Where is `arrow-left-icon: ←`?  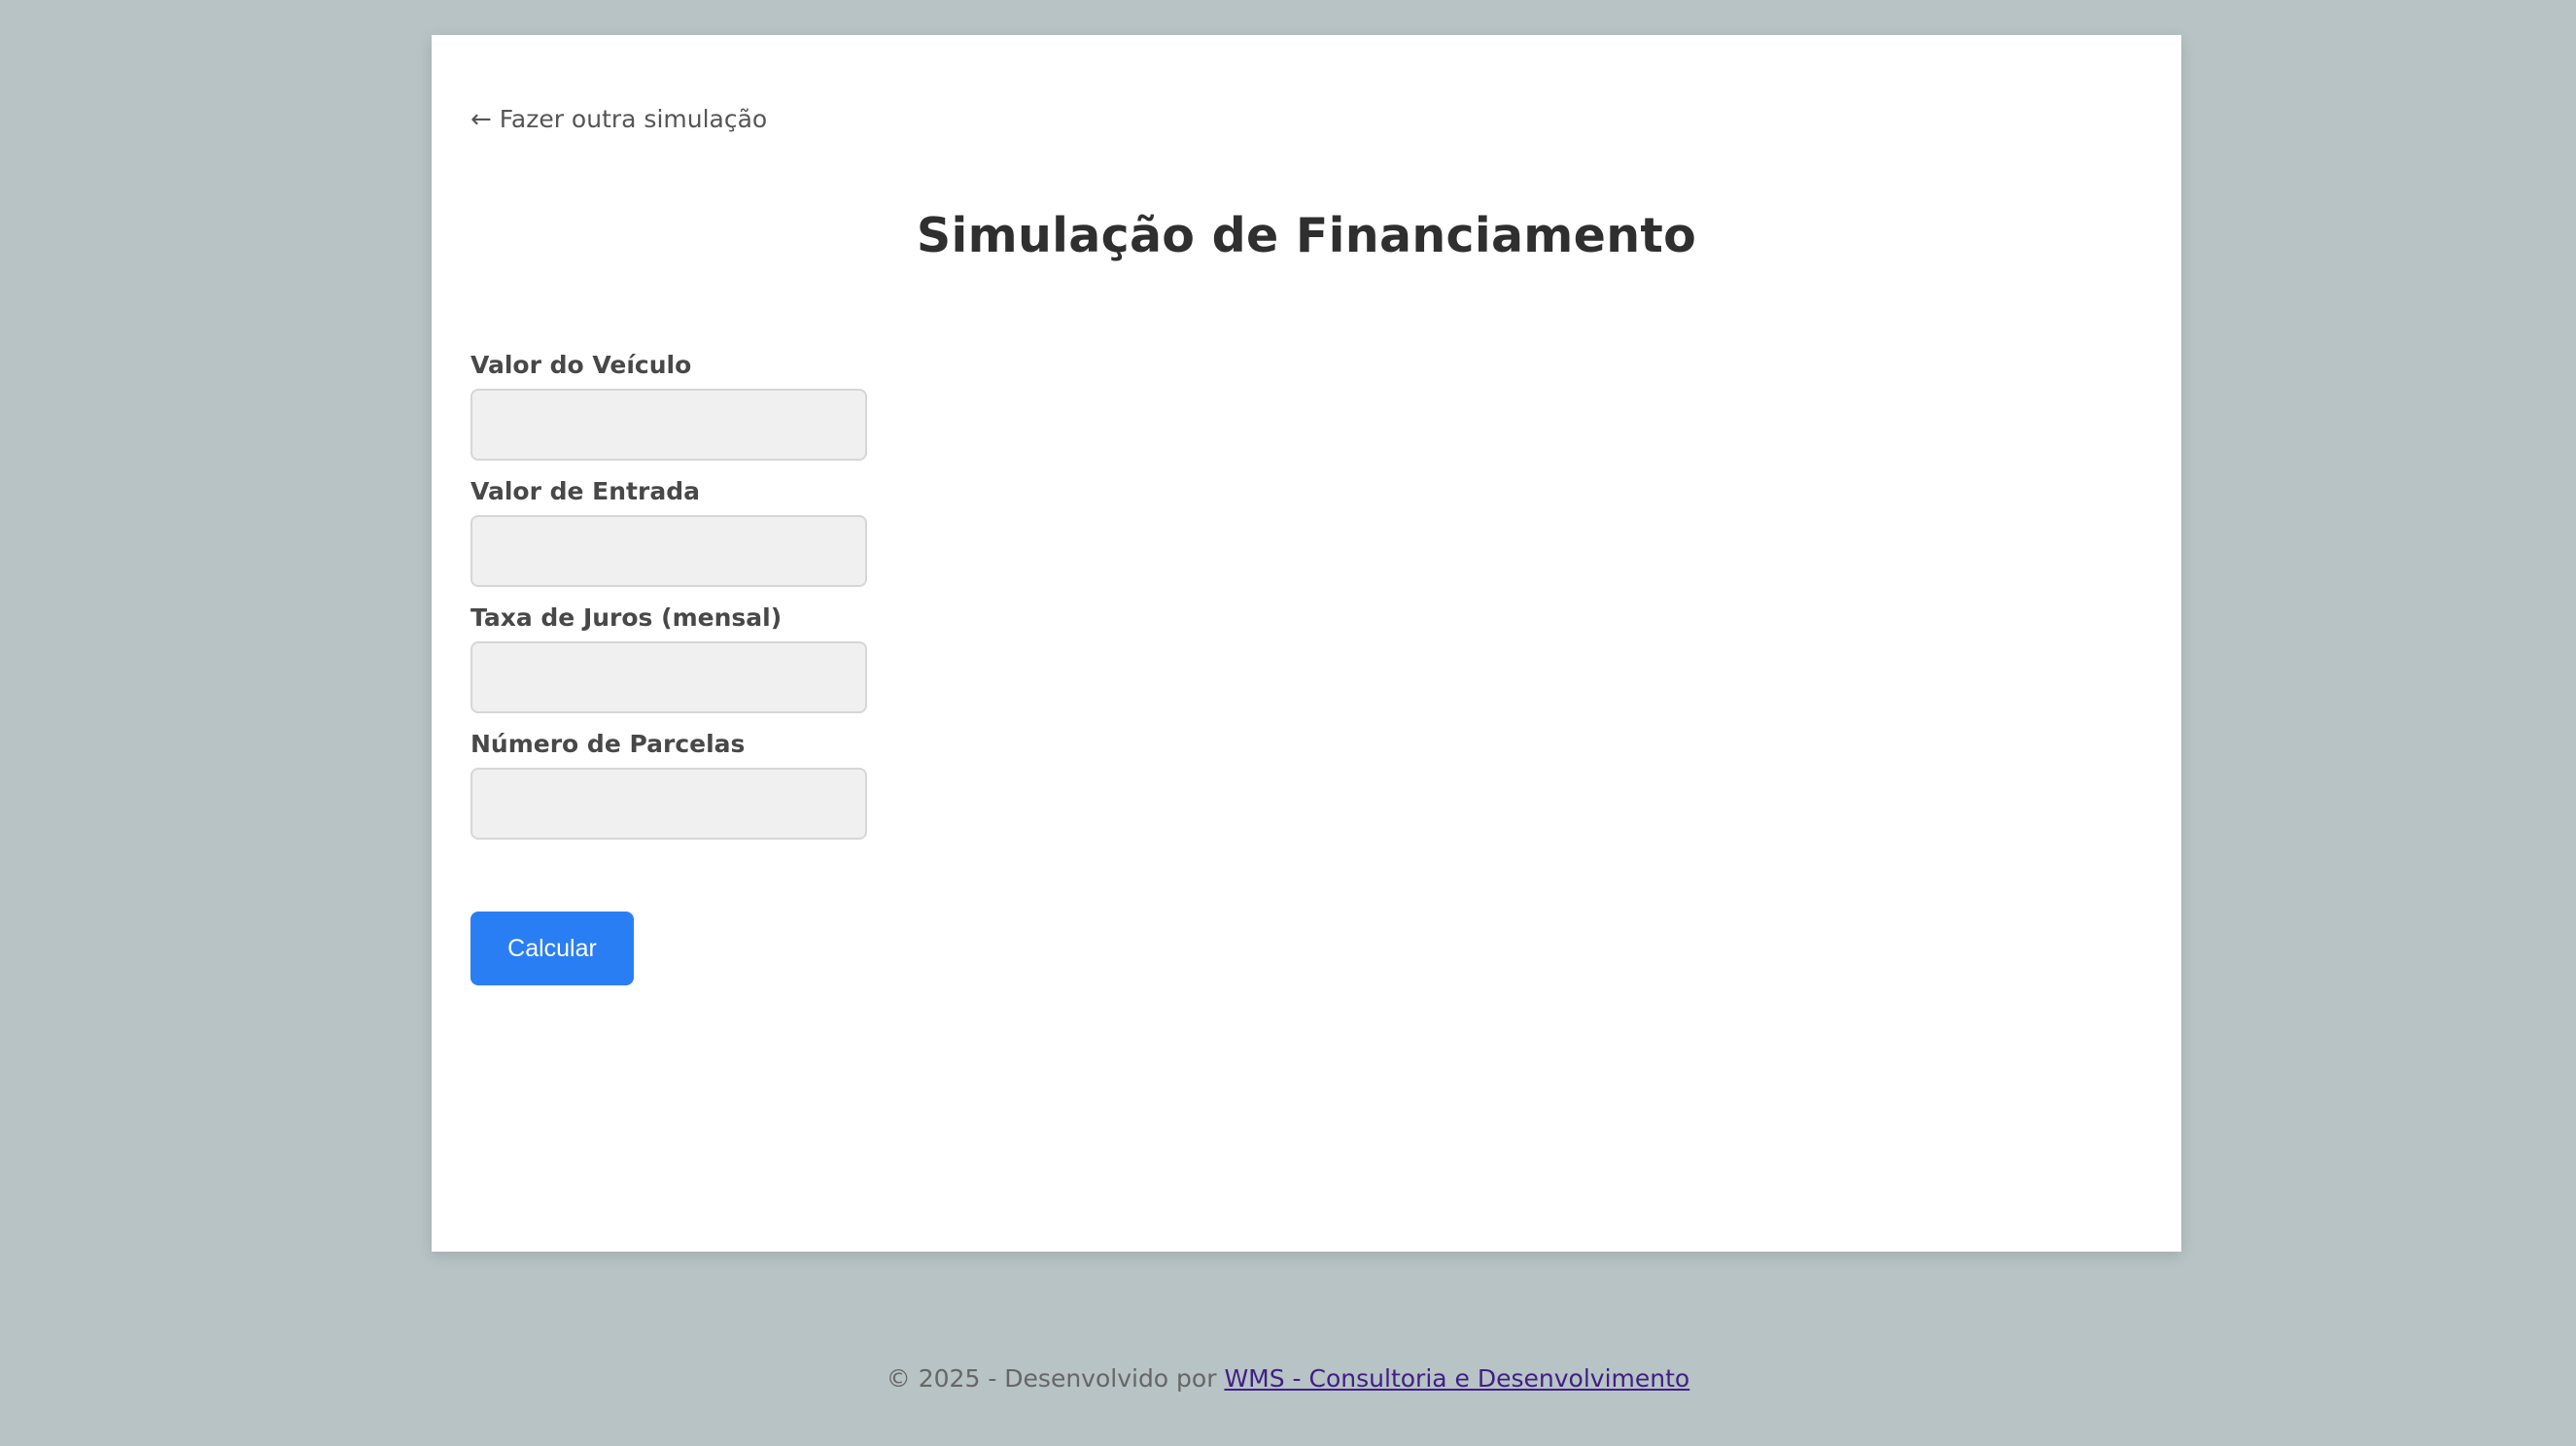 arrow-left-icon: ← is located at coordinates (481, 119).